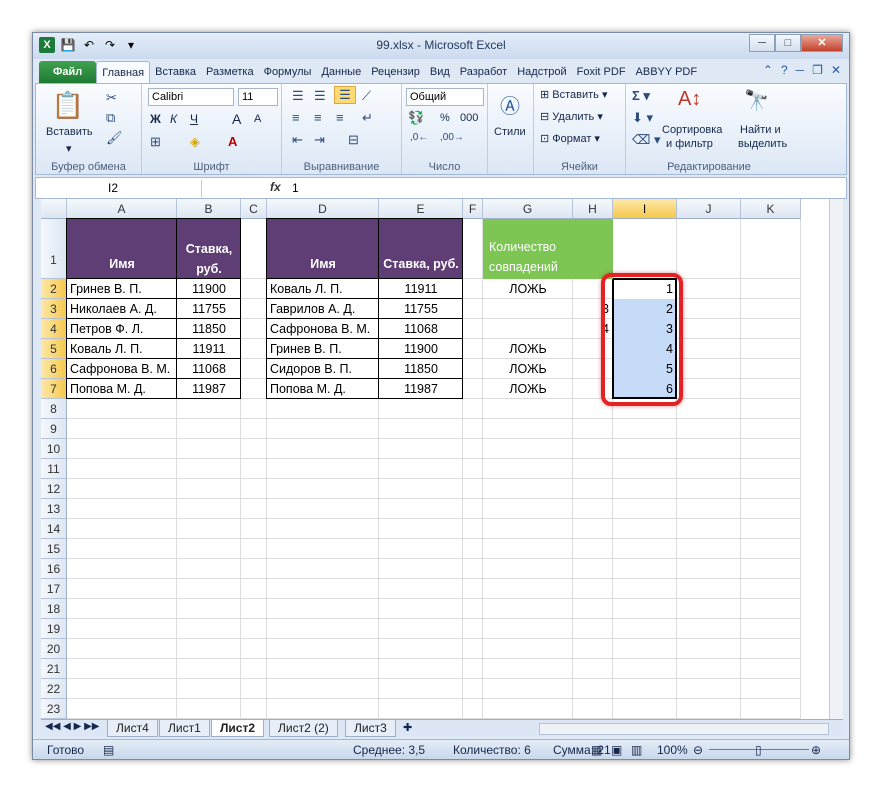  Describe the element at coordinates (646, 140) in the screenshot. I see `clear-icon: ⌫ ▾` at that location.